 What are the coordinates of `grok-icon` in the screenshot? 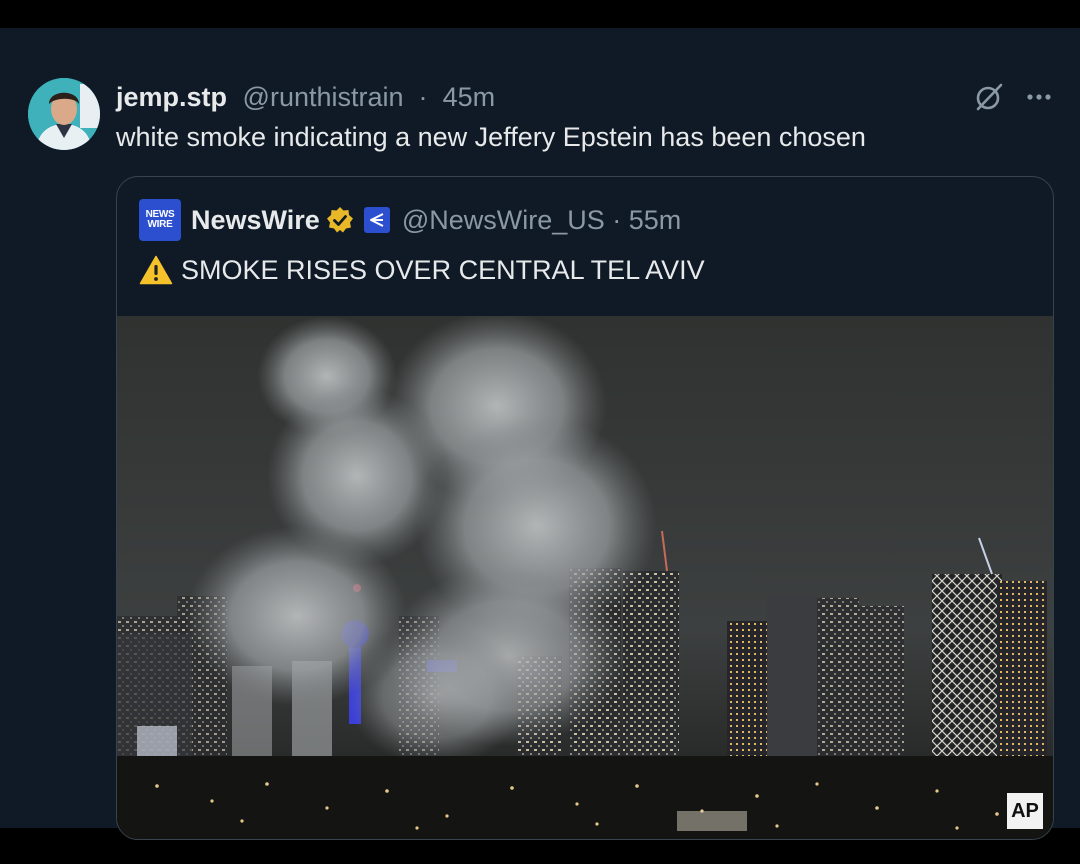 It's located at (989, 97).